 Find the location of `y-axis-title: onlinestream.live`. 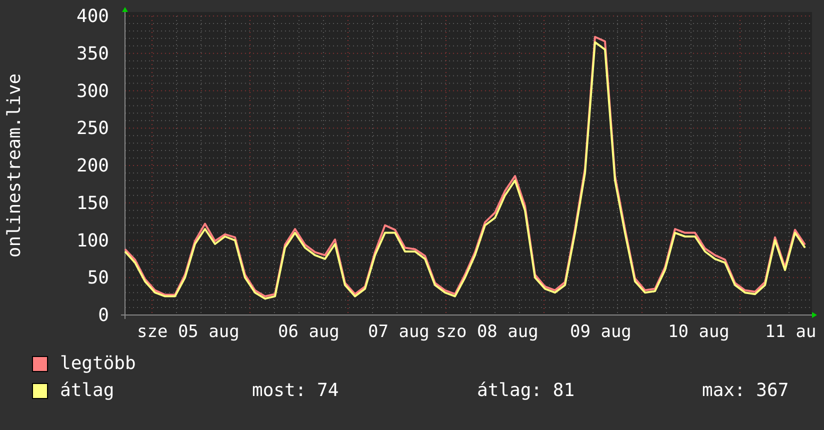

y-axis-title: onlinestream.live is located at coordinates (14, 165).